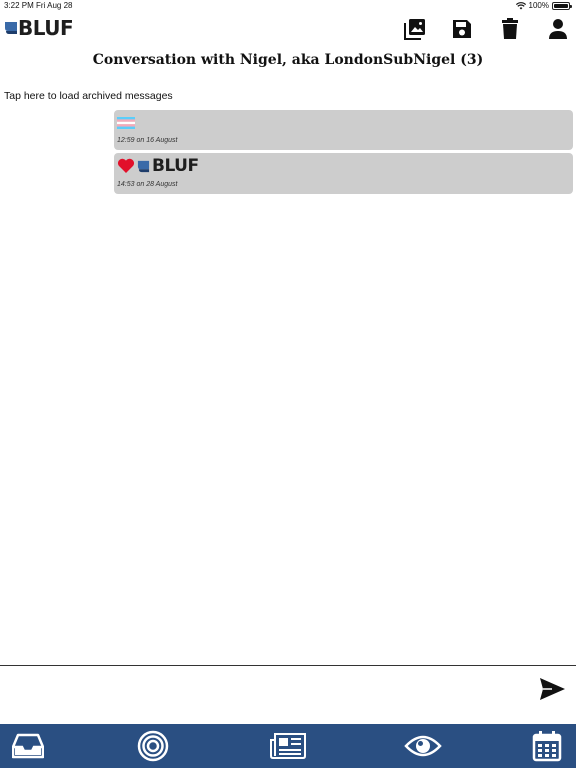 The image size is (576, 768). What do you see at coordinates (19, 5) in the screenshot?
I see `status-time: 3:22 PM` at bounding box center [19, 5].